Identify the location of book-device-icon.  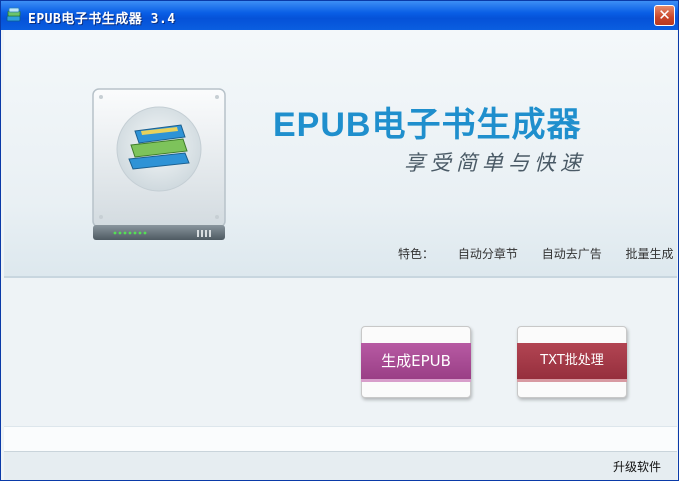
(159, 164).